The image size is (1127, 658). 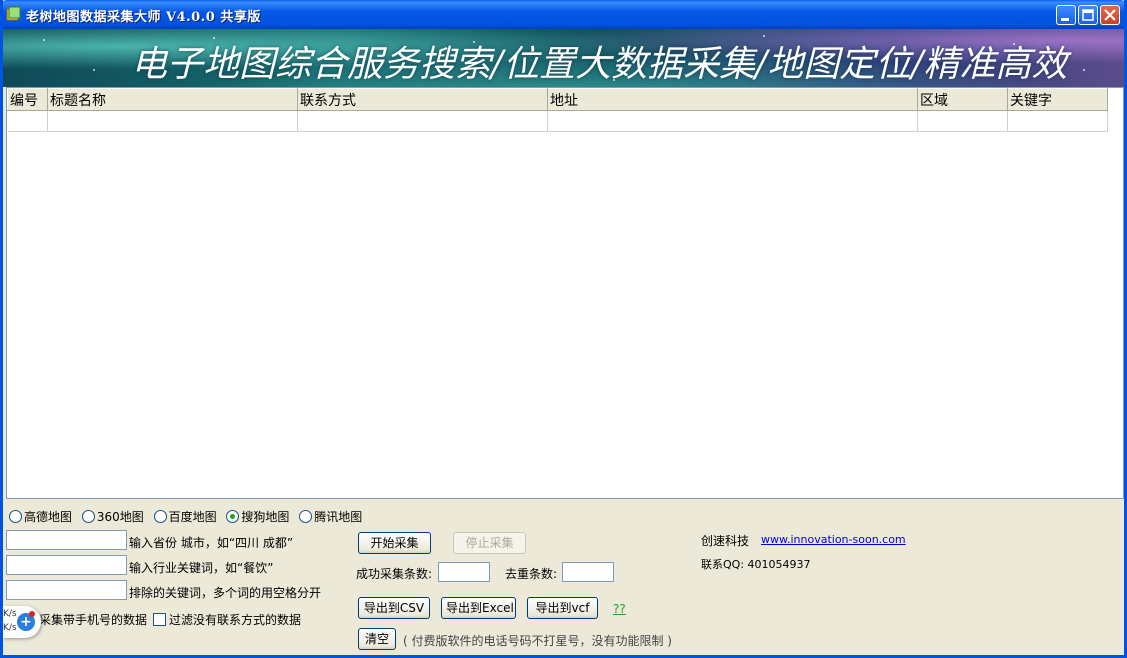 I want to click on city-hint: 输入省份 城市，如“四川 成都”, so click(x=211, y=543).